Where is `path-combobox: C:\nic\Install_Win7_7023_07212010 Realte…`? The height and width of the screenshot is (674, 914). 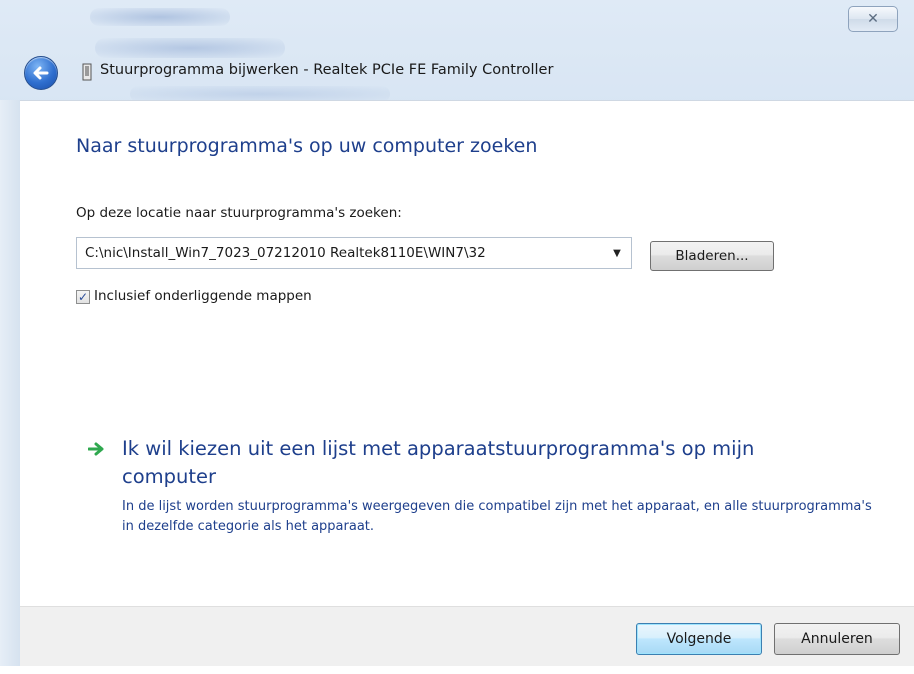 path-combobox: C:\nic\Install_Win7_7023_07212010 Realte… is located at coordinates (354, 253).